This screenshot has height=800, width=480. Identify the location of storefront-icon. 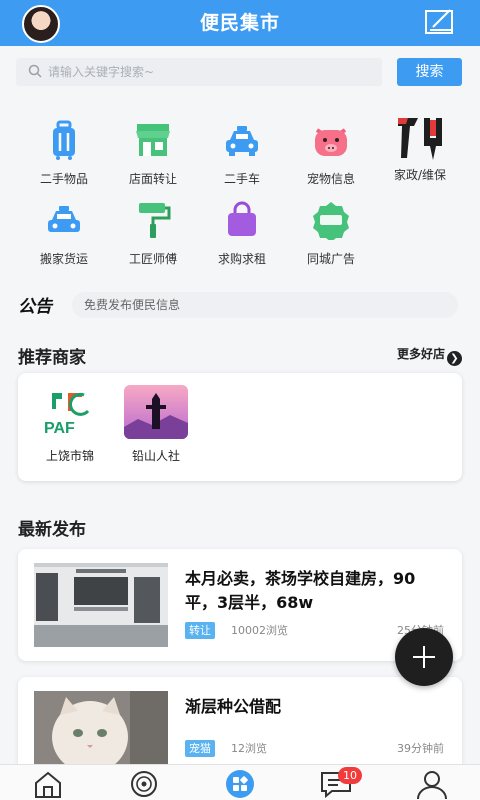
(153, 140).